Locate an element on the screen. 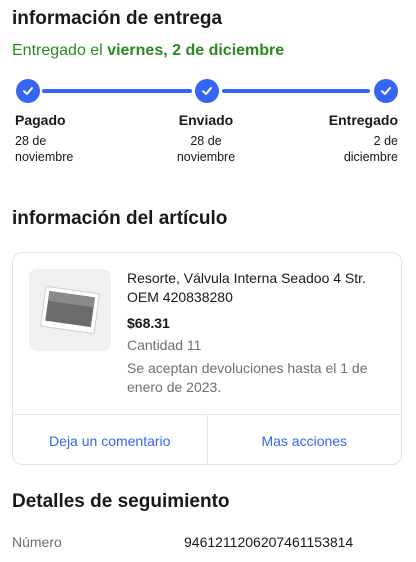 Image resolution: width=416 pixels, height=562 pixels. more-actions-button: Mas acciones is located at coordinates (304, 439).